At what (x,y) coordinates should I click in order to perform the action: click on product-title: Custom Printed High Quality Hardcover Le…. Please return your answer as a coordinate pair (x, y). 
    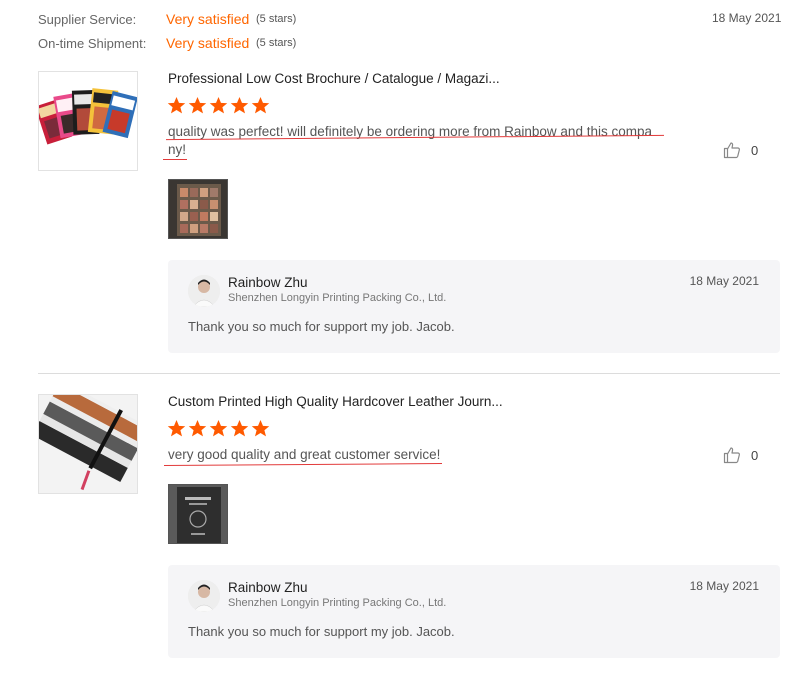
    Looking at the image, I should click on (335, 401).